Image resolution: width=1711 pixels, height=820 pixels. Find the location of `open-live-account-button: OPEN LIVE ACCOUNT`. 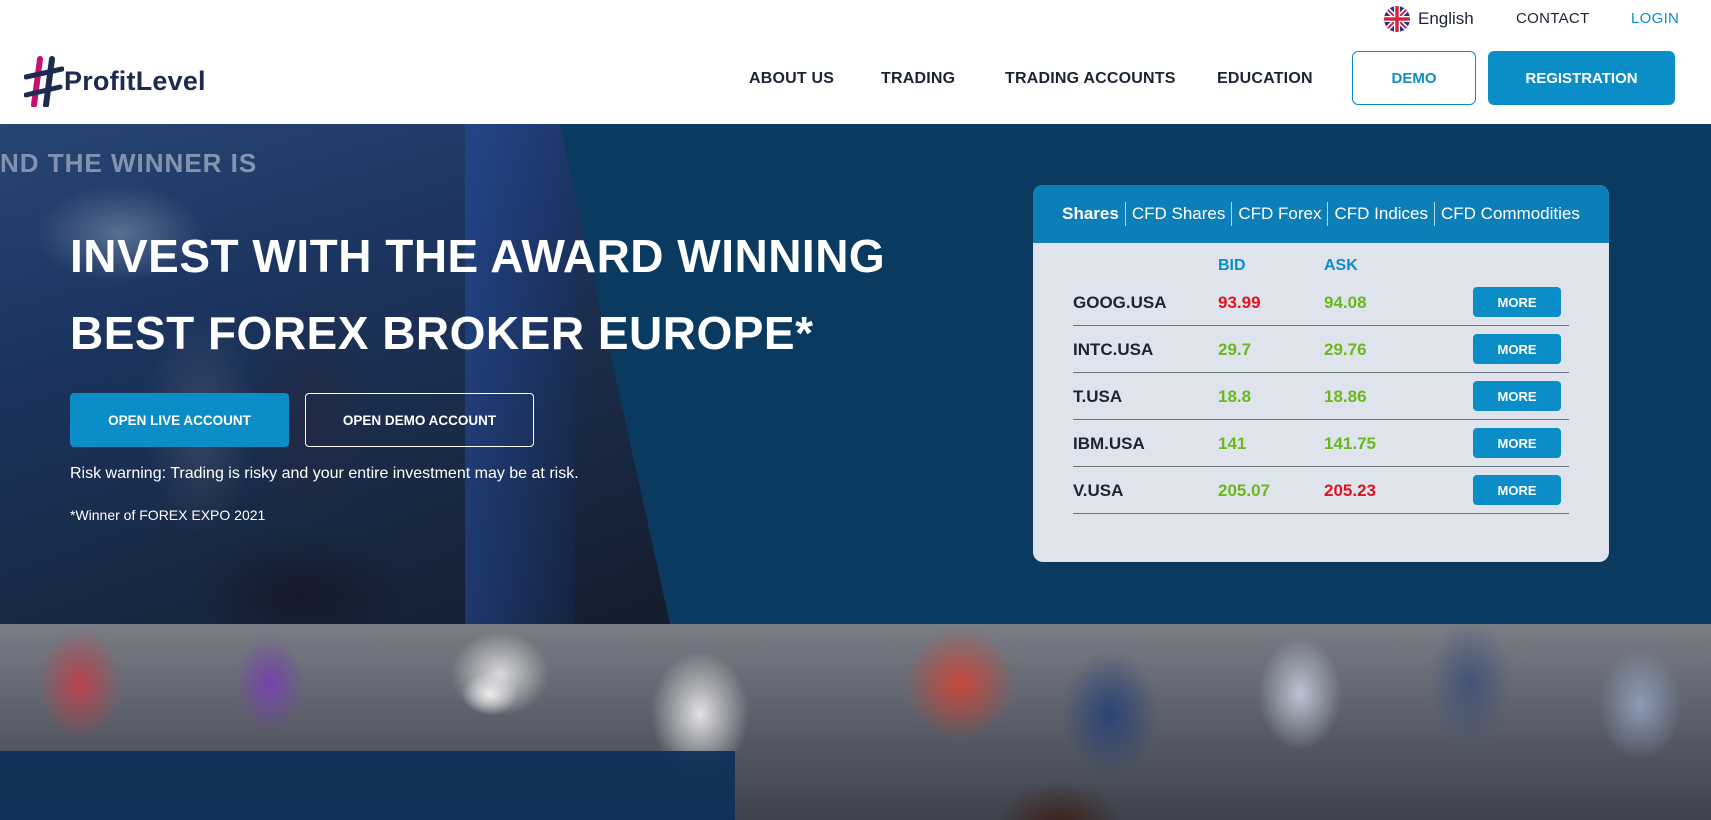

open-live-account-button: OPEN LIVE ACCOUNT is located at coordinates (179, 420).